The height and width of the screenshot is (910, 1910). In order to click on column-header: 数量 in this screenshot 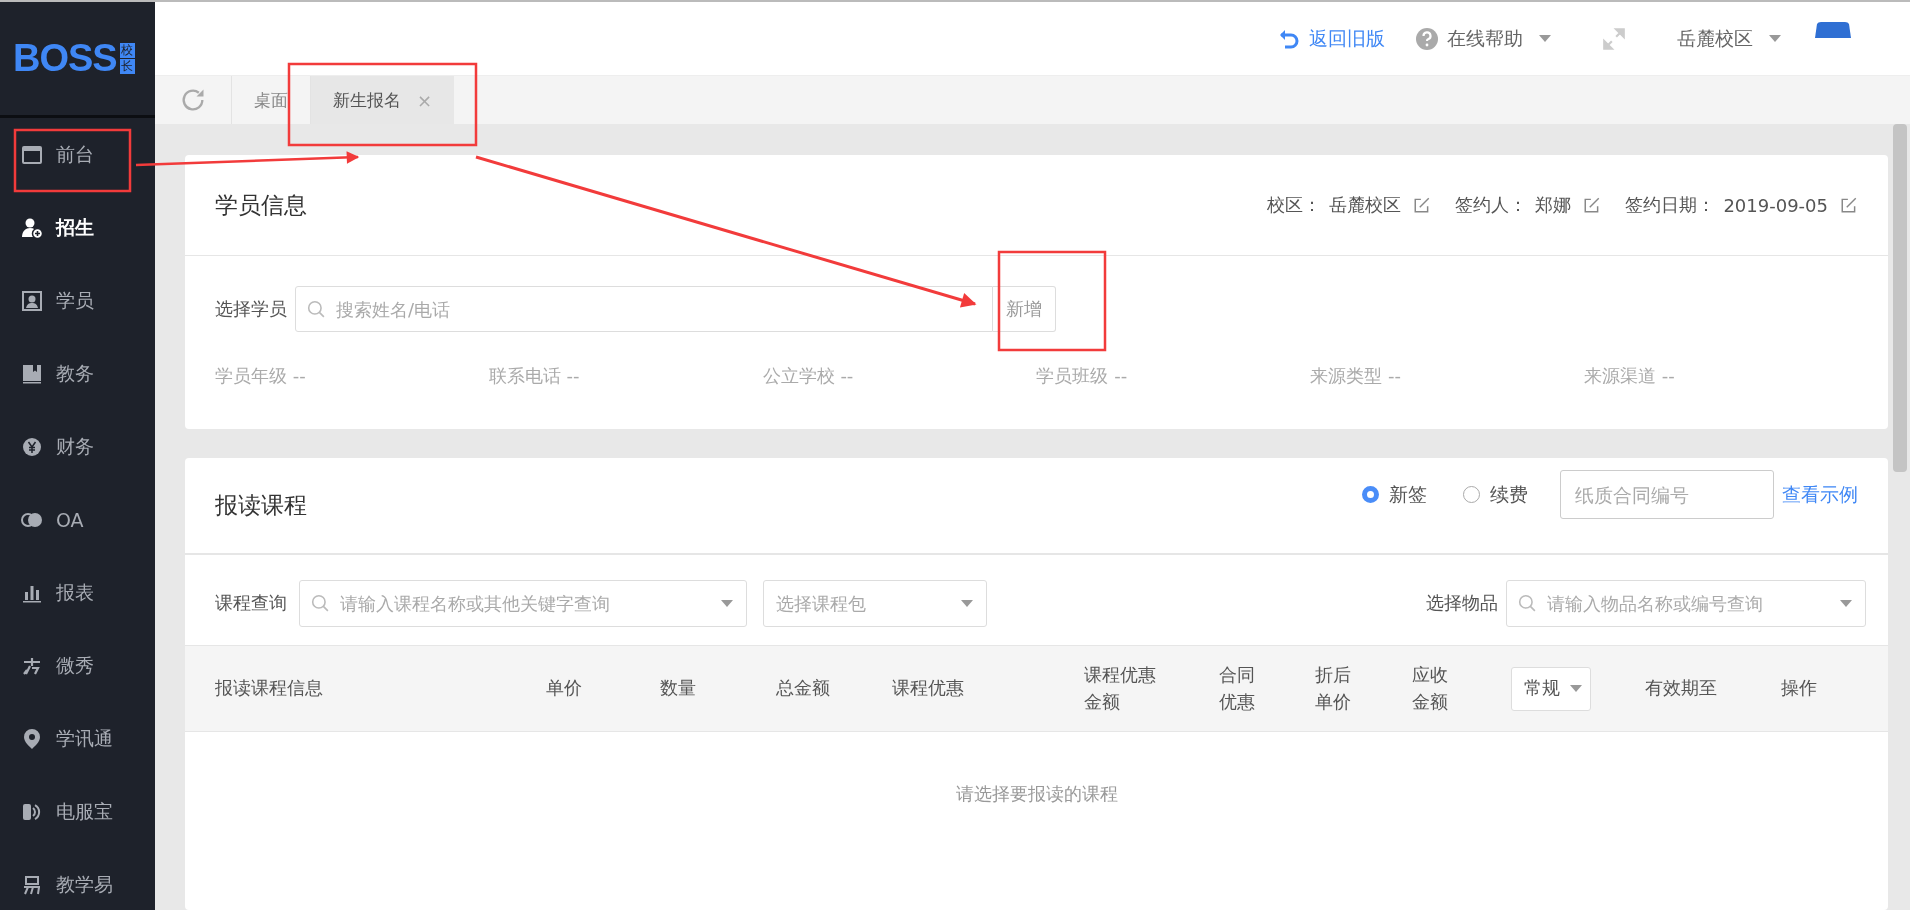, I will do `click(678, 688)`.